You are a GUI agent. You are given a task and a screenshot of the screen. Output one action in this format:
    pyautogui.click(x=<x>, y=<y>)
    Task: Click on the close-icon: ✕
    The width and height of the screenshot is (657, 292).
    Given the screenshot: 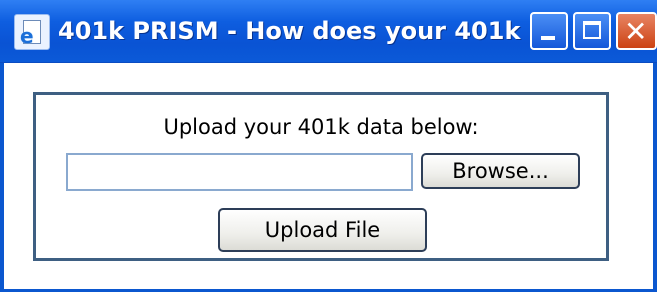 What is the action you would take?
    pyautogui.click(x=636, y=31)
    